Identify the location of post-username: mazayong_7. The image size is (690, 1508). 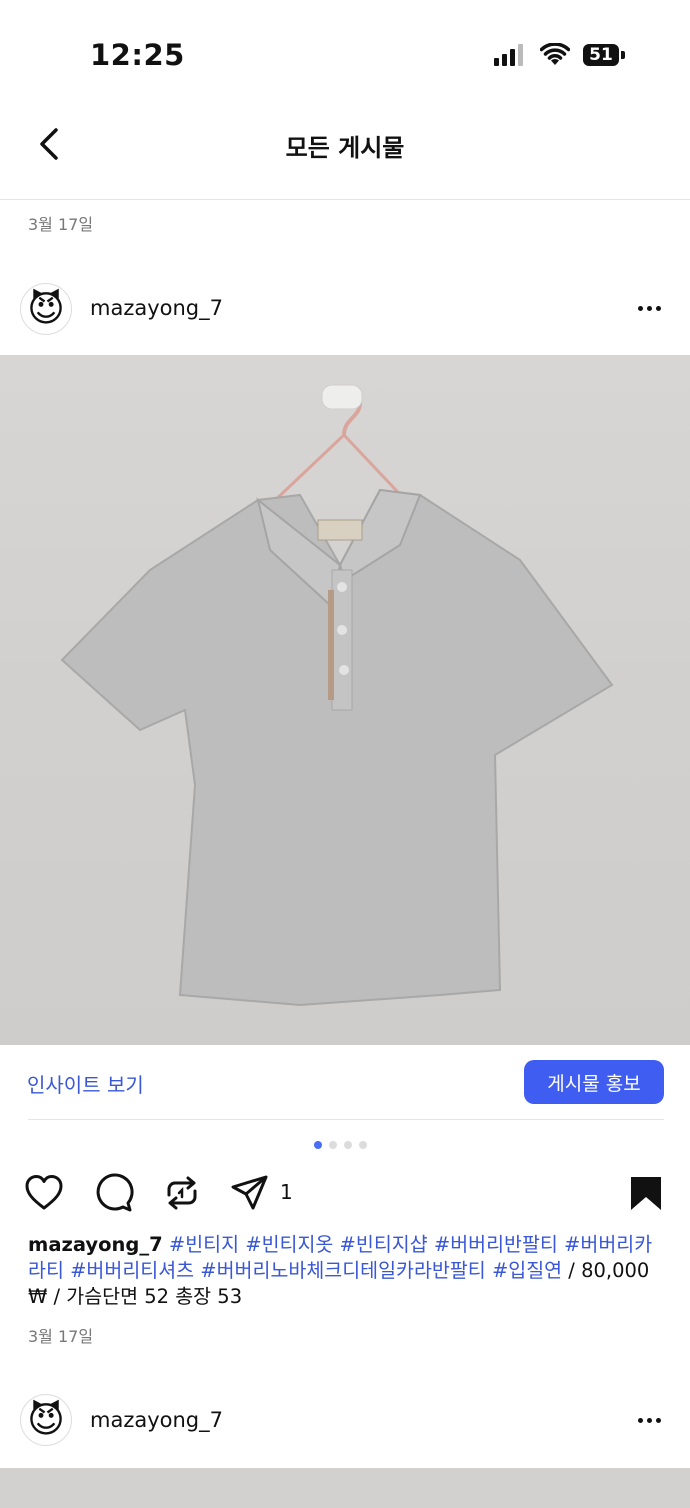
(156, 308).